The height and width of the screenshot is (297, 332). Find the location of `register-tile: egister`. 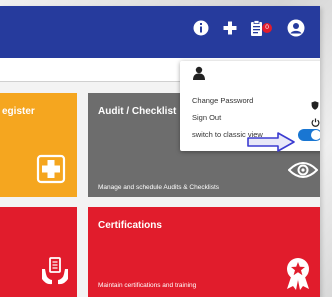

register-tile: egister is located at coordinates (38, 145).